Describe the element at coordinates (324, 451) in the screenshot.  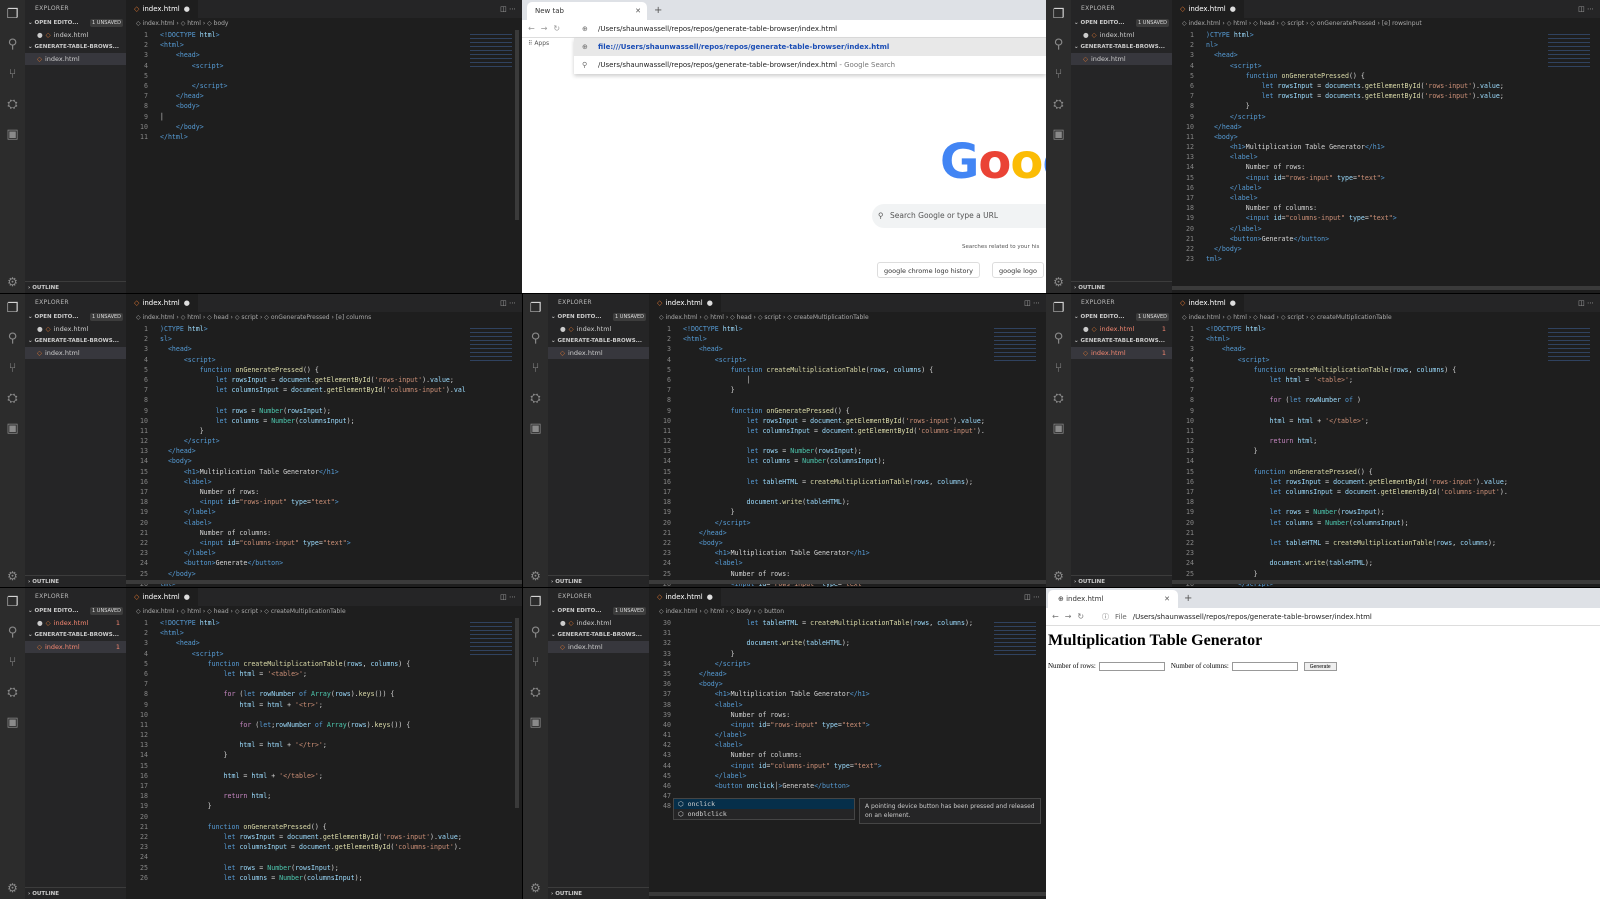
I see `code-line: 13 </head>` at that location.